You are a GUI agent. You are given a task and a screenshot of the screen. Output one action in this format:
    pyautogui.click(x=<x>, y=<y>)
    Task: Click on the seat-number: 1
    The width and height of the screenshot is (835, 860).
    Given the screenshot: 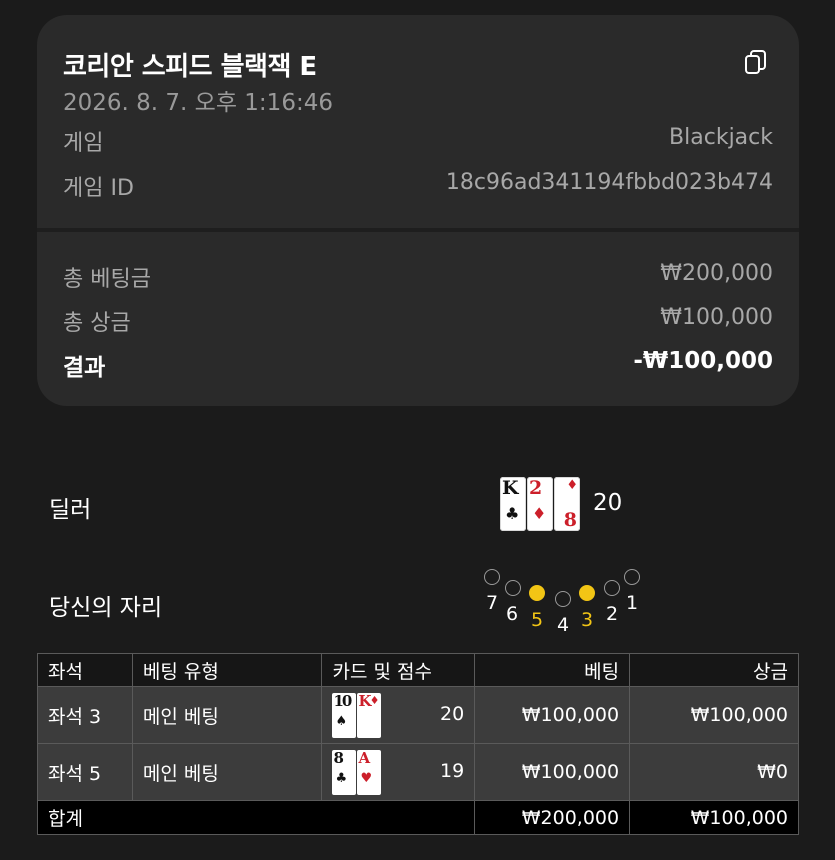 What is the action you would take?
    pyautogui.click(x=632, y=603)
    